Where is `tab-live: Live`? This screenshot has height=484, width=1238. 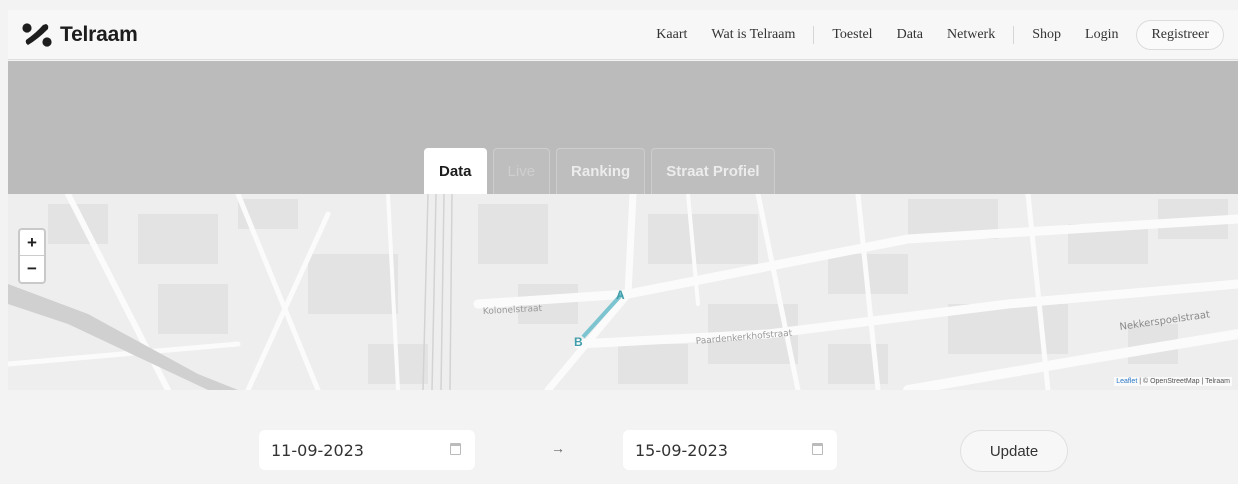 tab-live: Live is located at coordinates (521, 171).